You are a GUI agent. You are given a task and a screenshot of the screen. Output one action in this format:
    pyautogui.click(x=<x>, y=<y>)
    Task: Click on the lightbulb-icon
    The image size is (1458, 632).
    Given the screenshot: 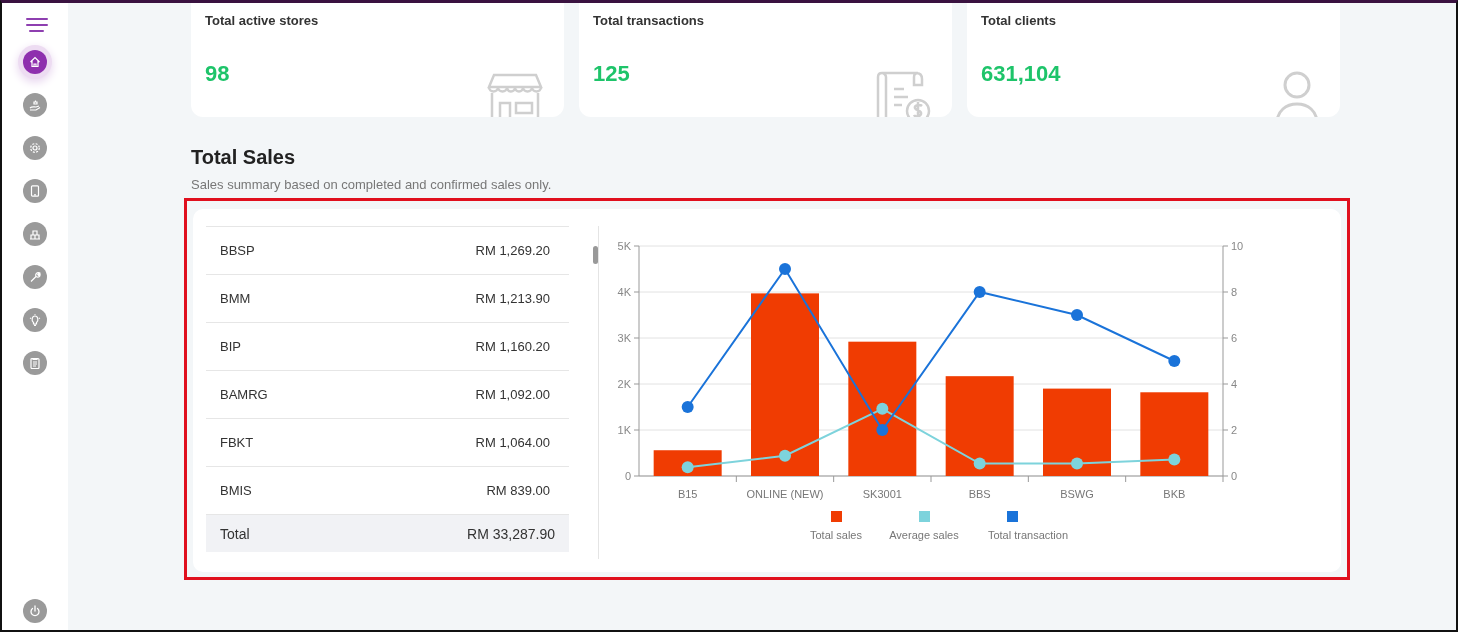 What is the action you would take?
    pyautogui.click(x=35, y=320)
    